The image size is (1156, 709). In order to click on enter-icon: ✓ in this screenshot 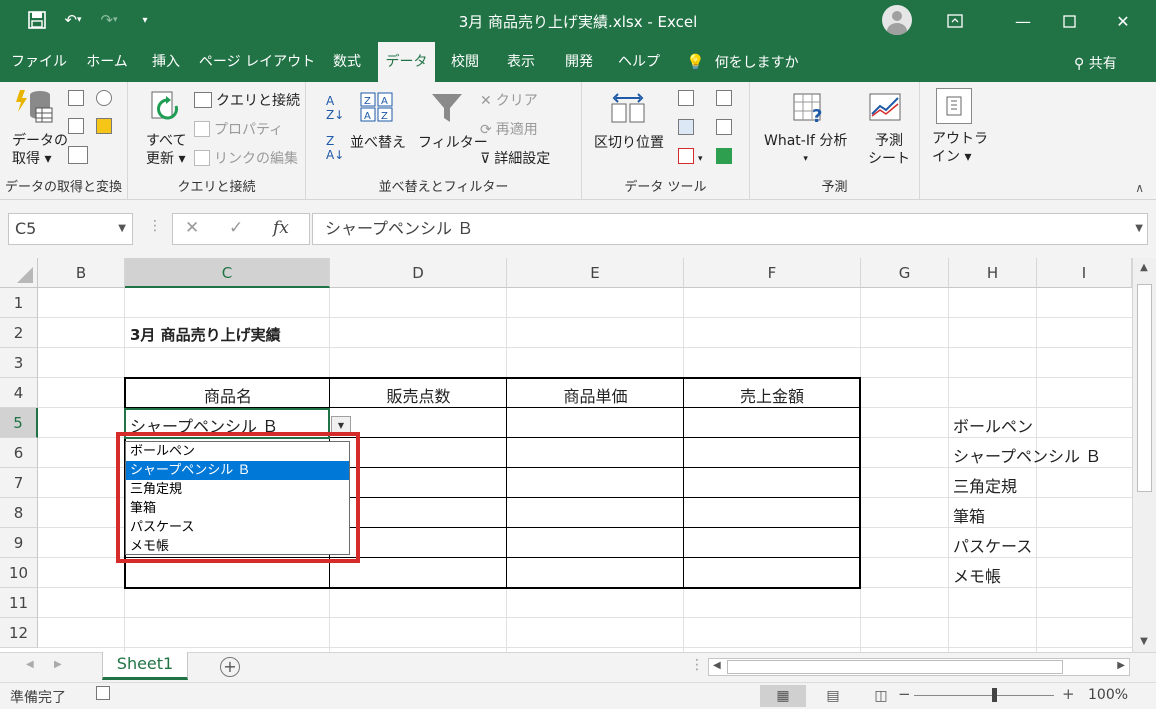, I will do `click(236, 228)`.